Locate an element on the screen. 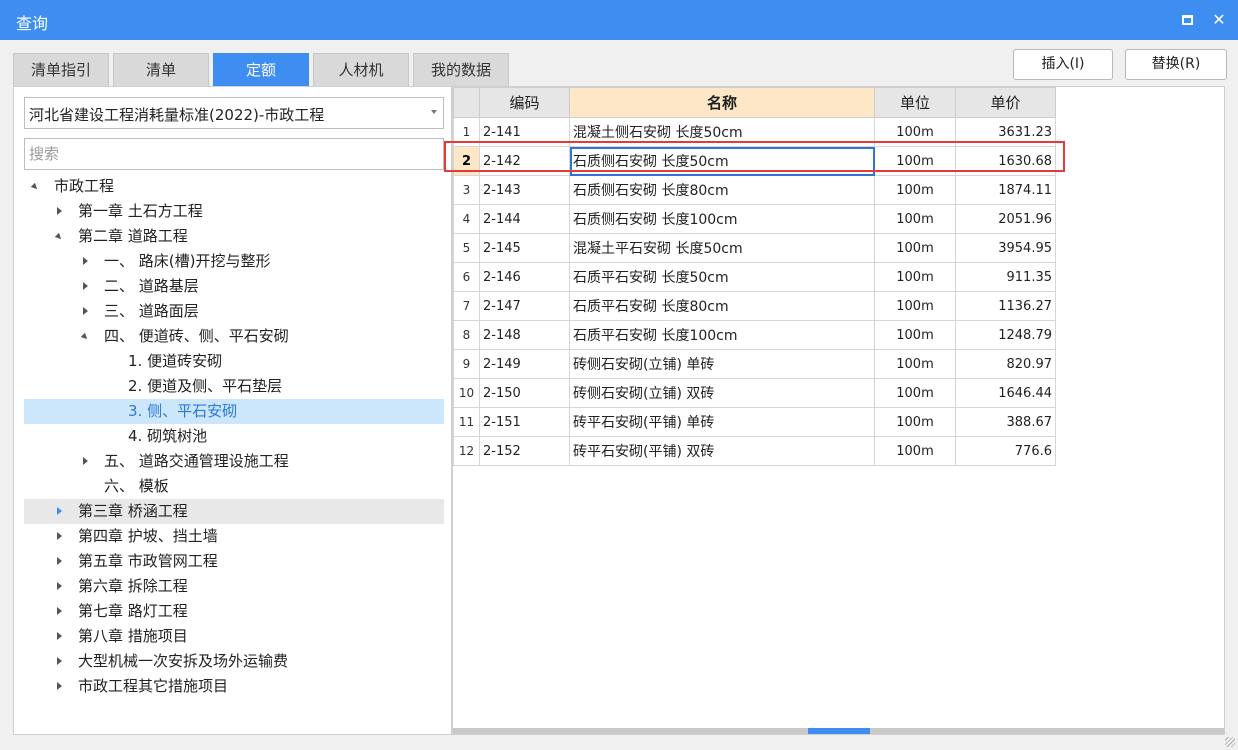  resize-grip-icon is located at coordinates (1230, 742).